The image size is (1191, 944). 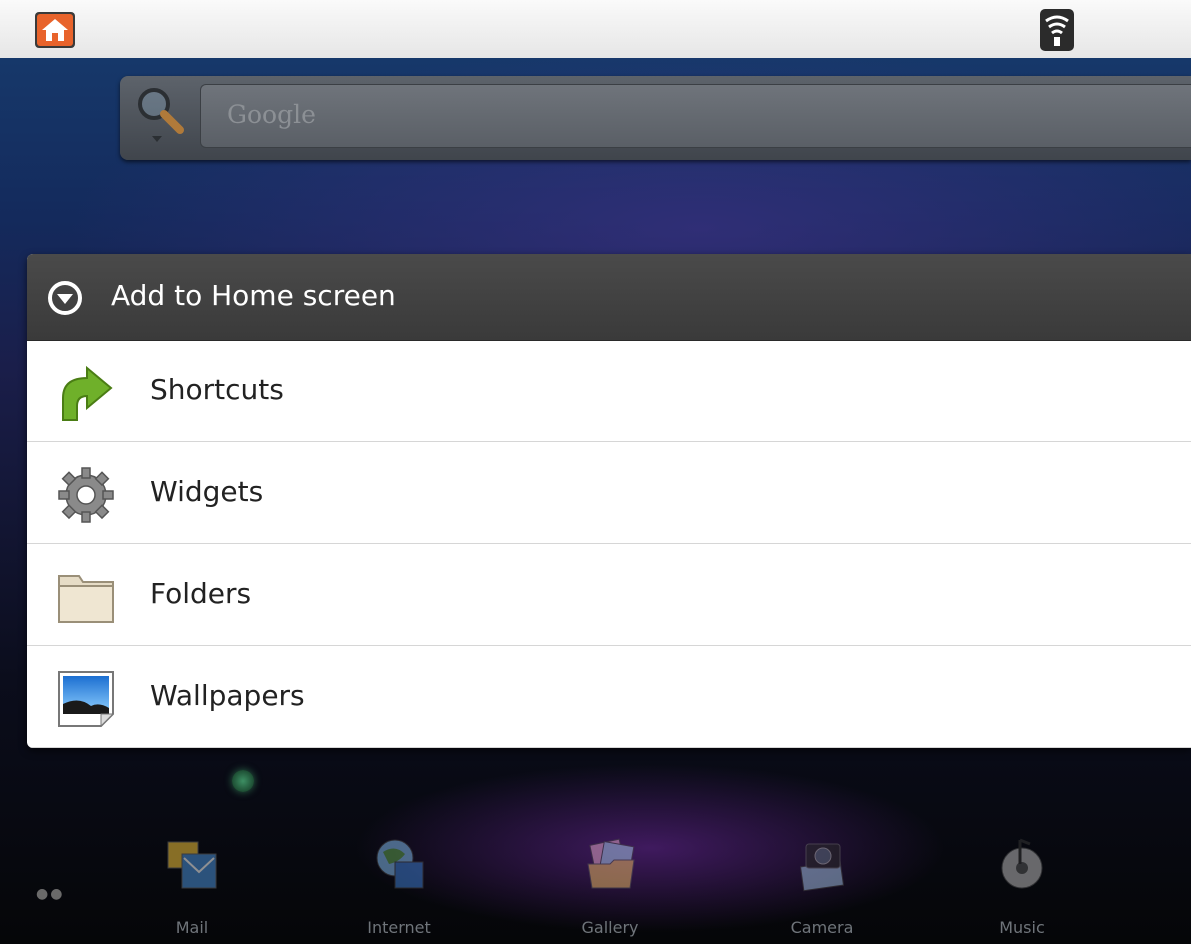 I want to click on menu-item-widgets: Widgets, so click(x=609, y=493).